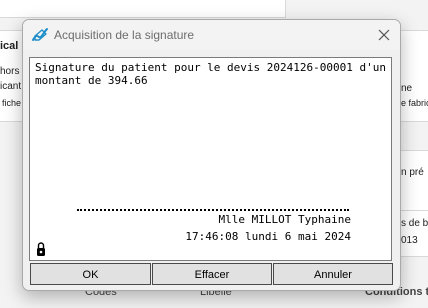 The height and width of the screenshot is (308, 428). What do you see at coordinates (11, 86) in the screenshot?
I see `bg-left-label-3: icant` at bounding box center [11, 86].